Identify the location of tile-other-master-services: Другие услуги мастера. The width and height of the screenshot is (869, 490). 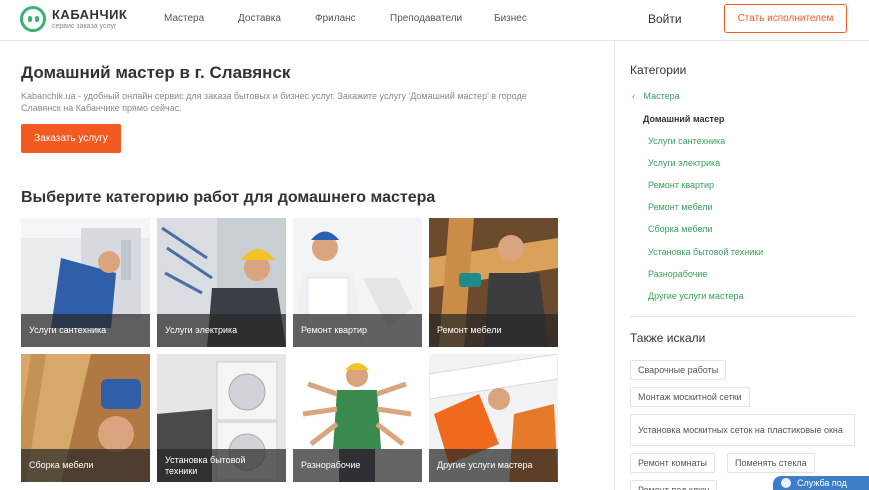
(493, 418).